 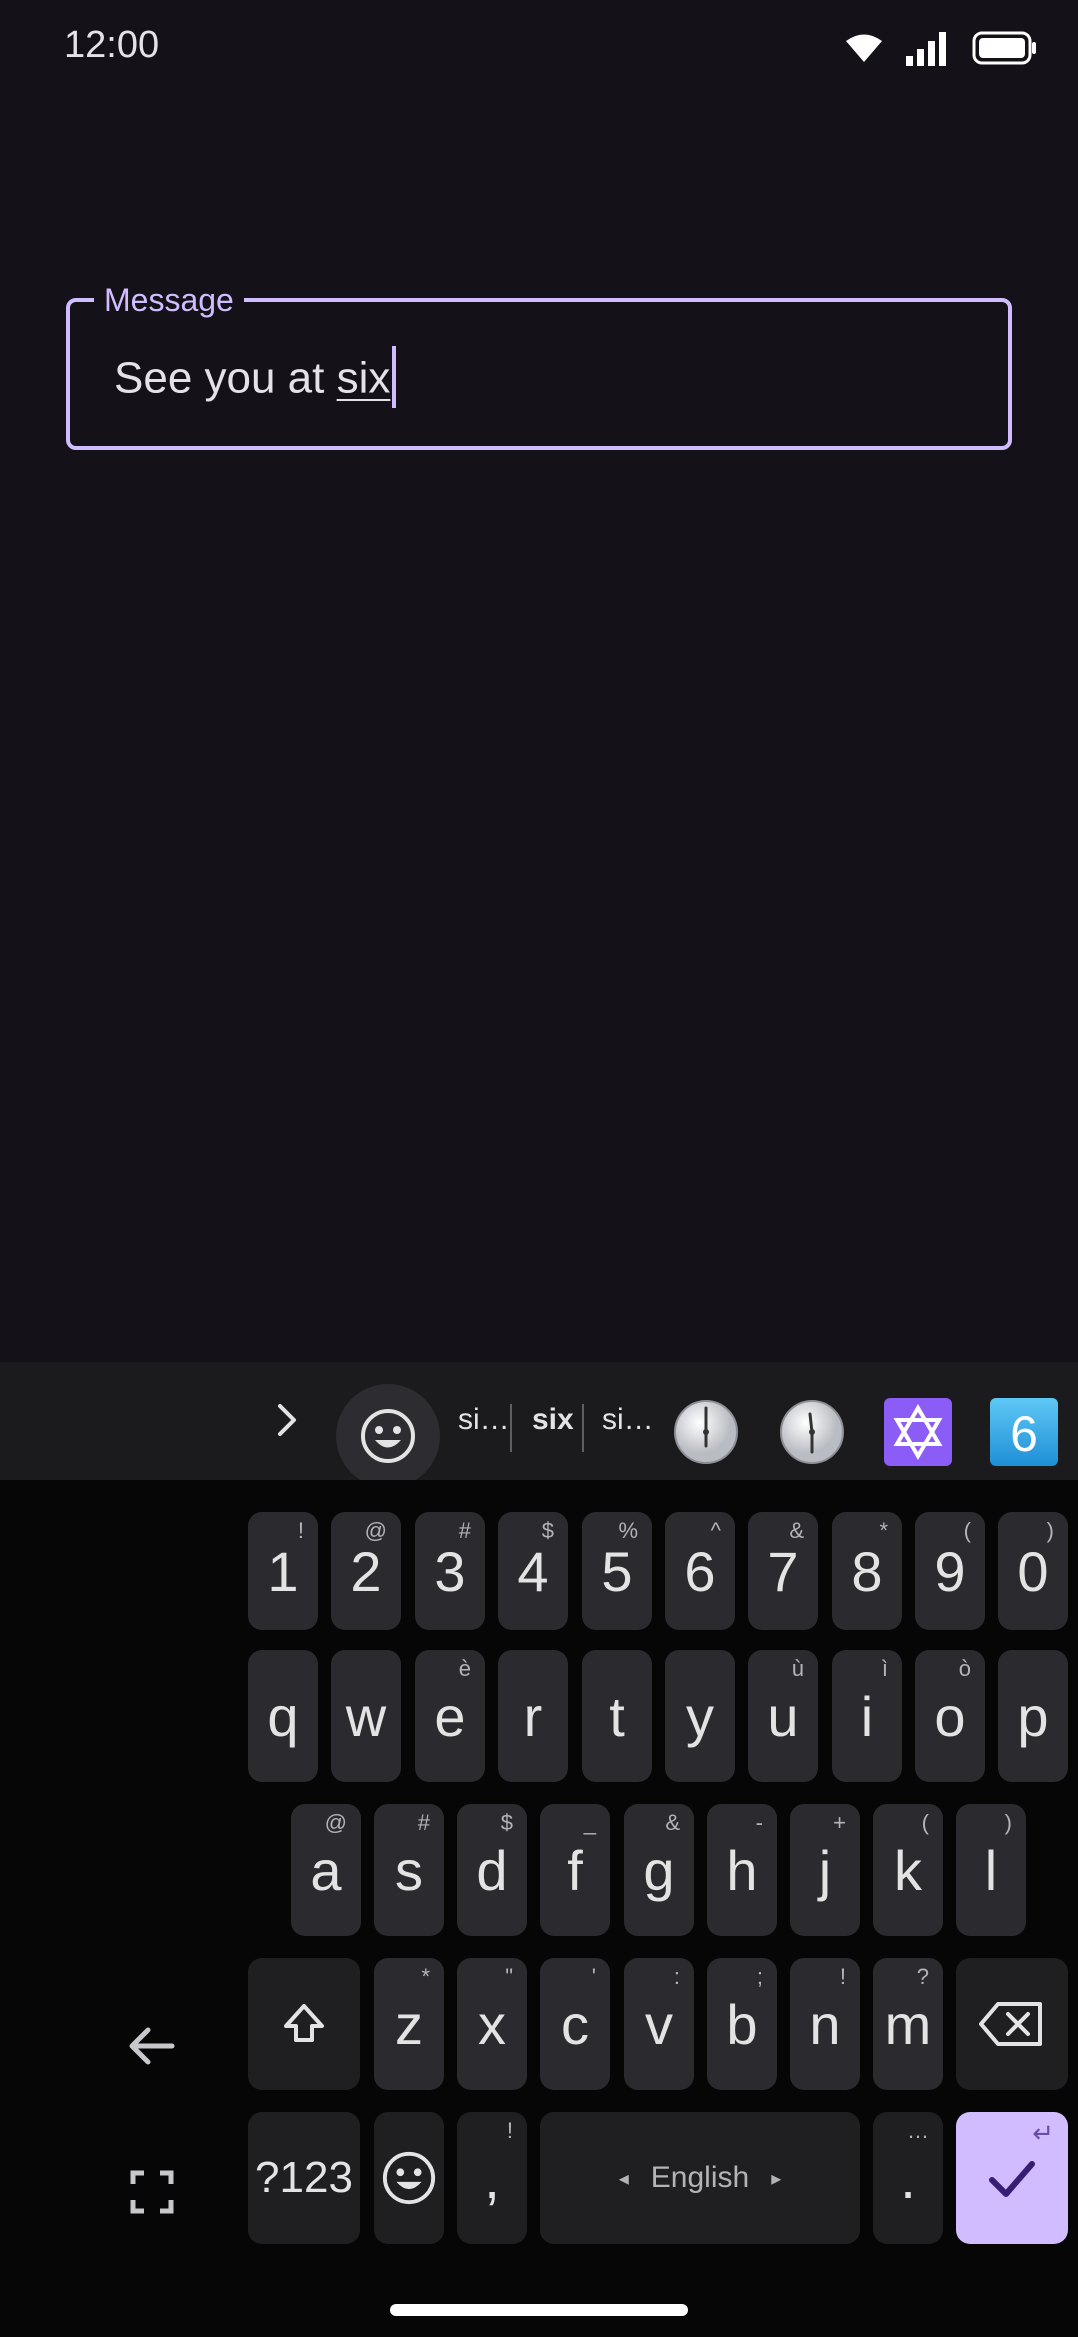 What do you see at coordinates (366, 1571) in the screenshot?
I see `key-2: @2` at bounding box center [366, 1571].